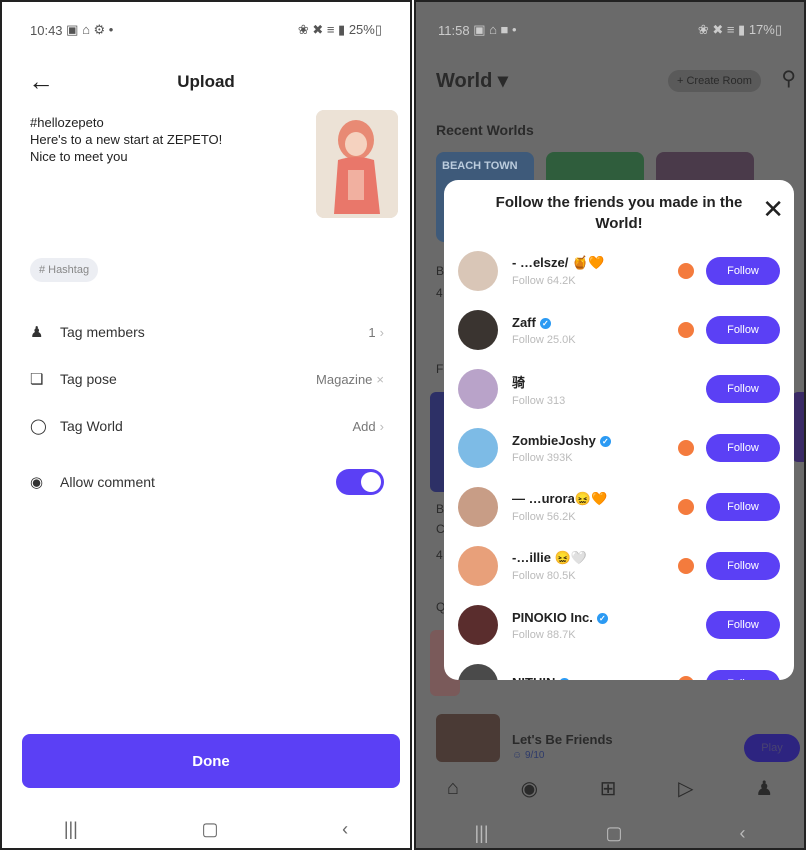  Describe the element at coordinates (544, 339) in the screenshot. I see `friend-follower-count: Follow 25.0K` at that location.